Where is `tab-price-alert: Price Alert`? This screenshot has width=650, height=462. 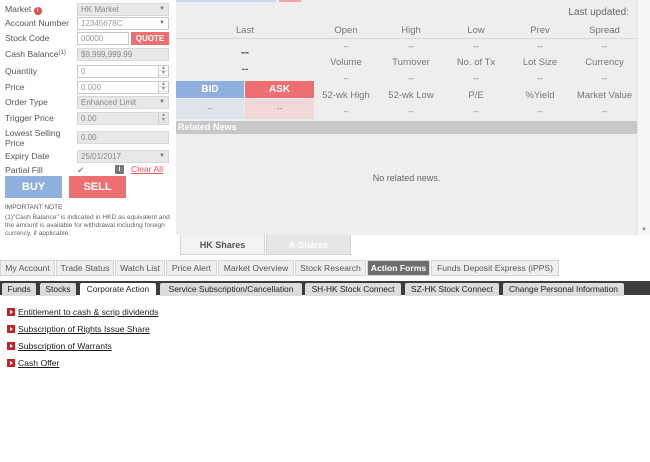
tab-price-alert: Price Alert is located at coordinates (191, 268).